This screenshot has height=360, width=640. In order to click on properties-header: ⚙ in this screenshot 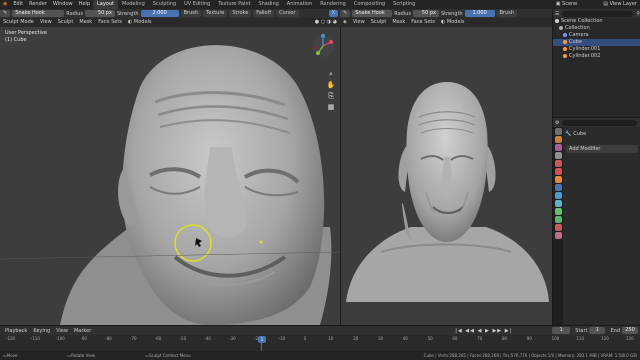, I will do `click(596, 122)`.